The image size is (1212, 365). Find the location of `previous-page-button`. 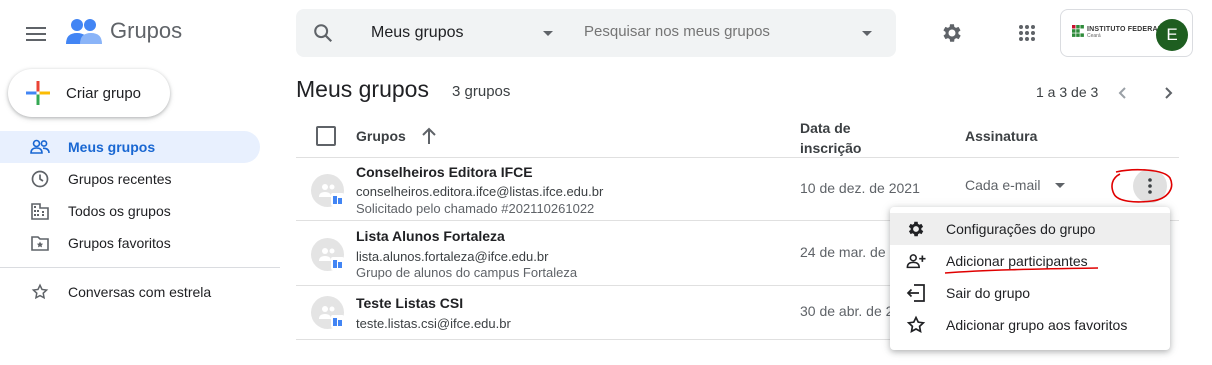

previous-page-button is located at coordinates (1122, 93).